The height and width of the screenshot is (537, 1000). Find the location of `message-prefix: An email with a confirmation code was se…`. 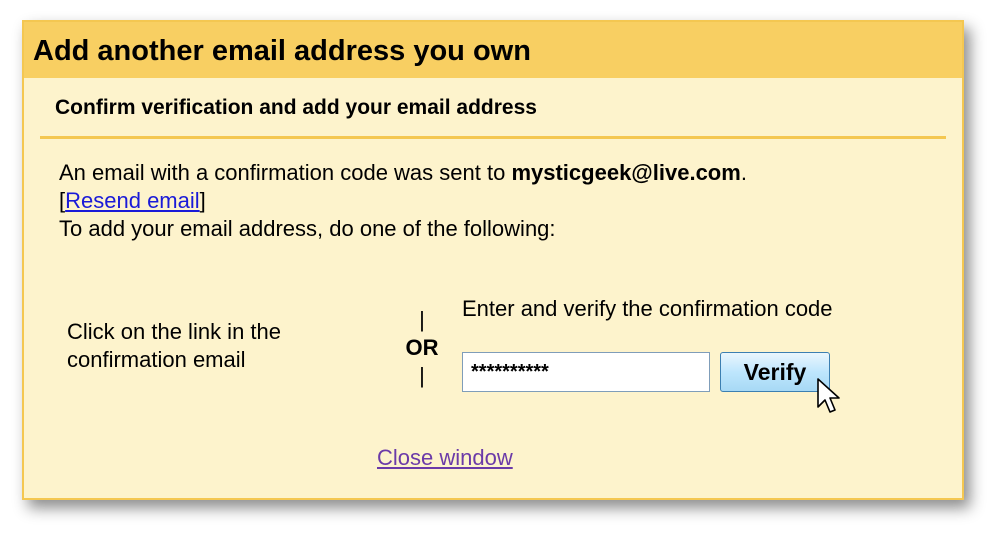

message-prefix: An email with a confirmation code was se… is located at coordinates (285, 172).